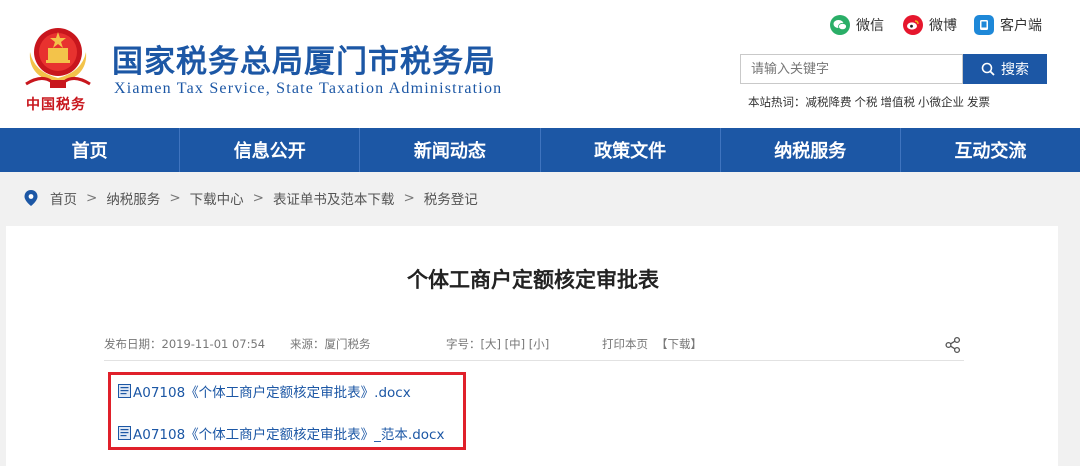 The width and height of the screenshot is (1080, 466). Describe the element at coordinates (270, 150) in the screenshot. I see `nav-item-info-disclosure: 信息公开` at that location.